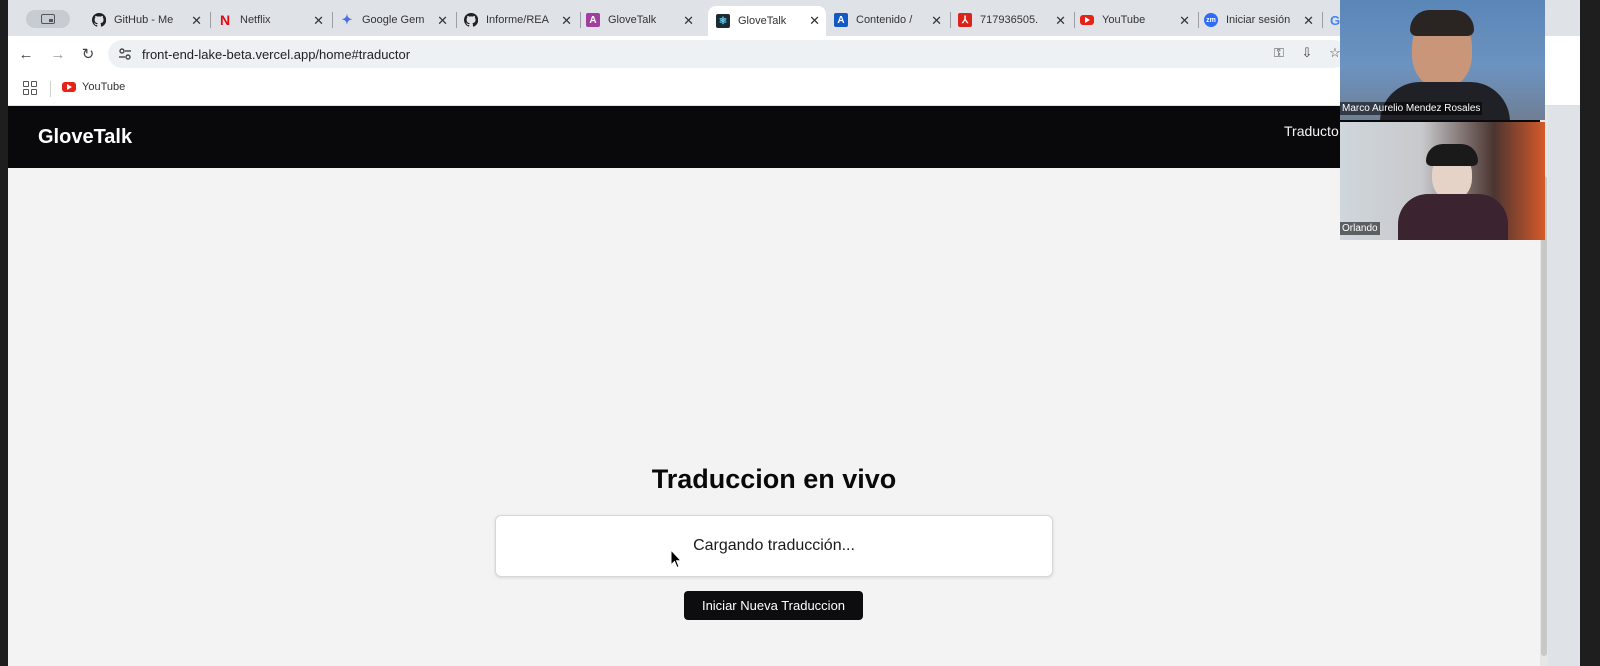  Describe the element at coordinates (88, 54) in the screenshot. I see `reload-icon: ↻` at that location.